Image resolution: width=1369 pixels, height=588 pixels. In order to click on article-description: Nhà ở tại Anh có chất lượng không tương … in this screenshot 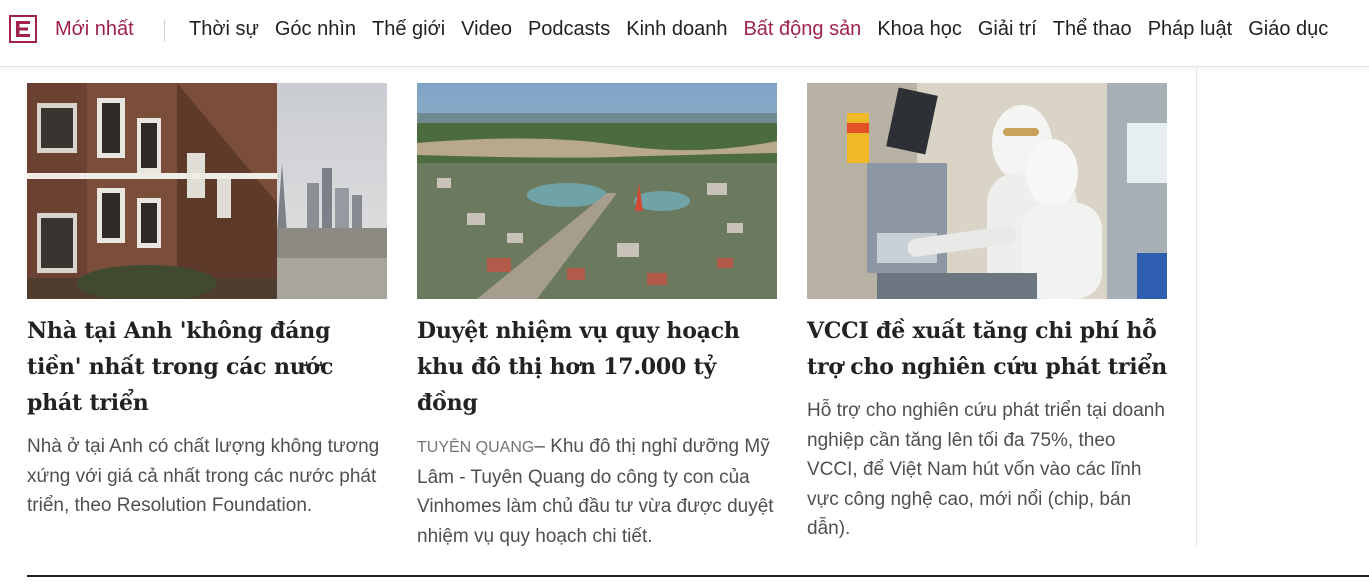, I will do `click(203, 476)`.